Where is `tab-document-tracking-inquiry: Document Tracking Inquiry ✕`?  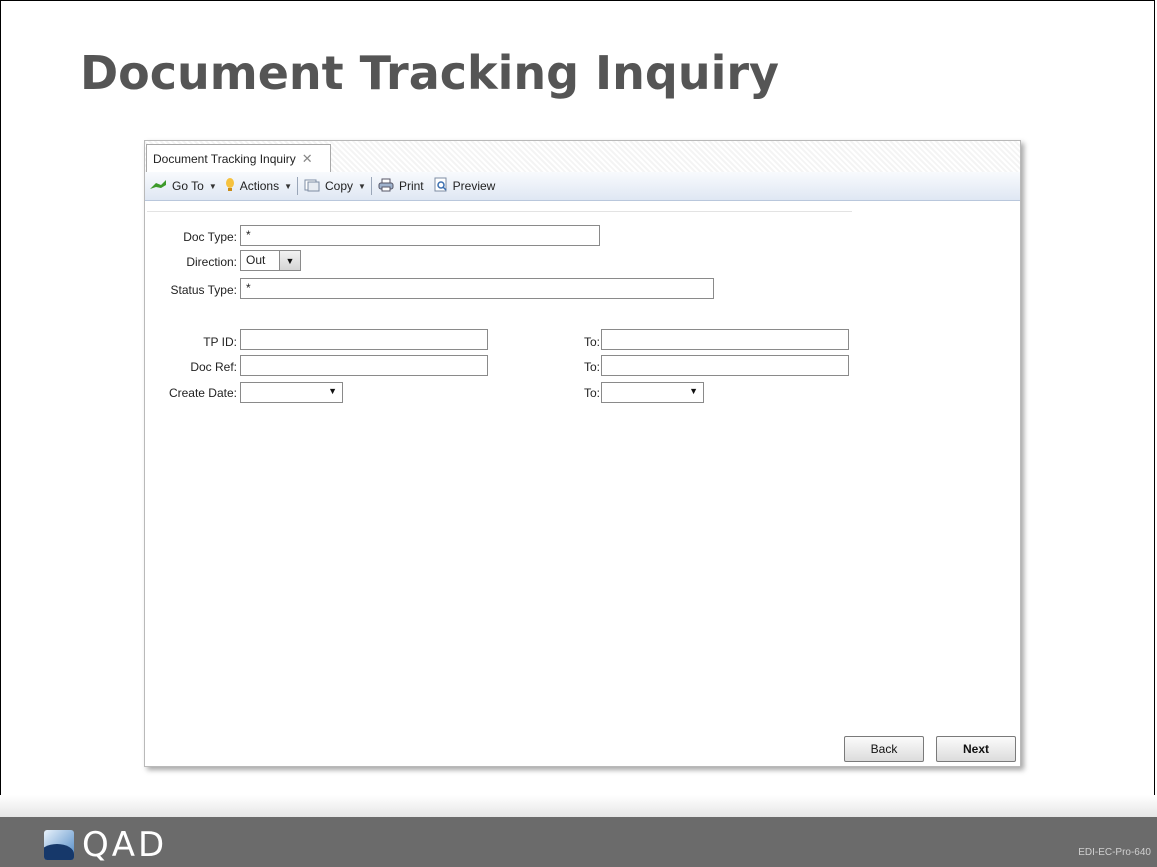
tab-document-tracking-inquiry: Document Tracking Inquiry ✕ is located at coordinates (238, 158).